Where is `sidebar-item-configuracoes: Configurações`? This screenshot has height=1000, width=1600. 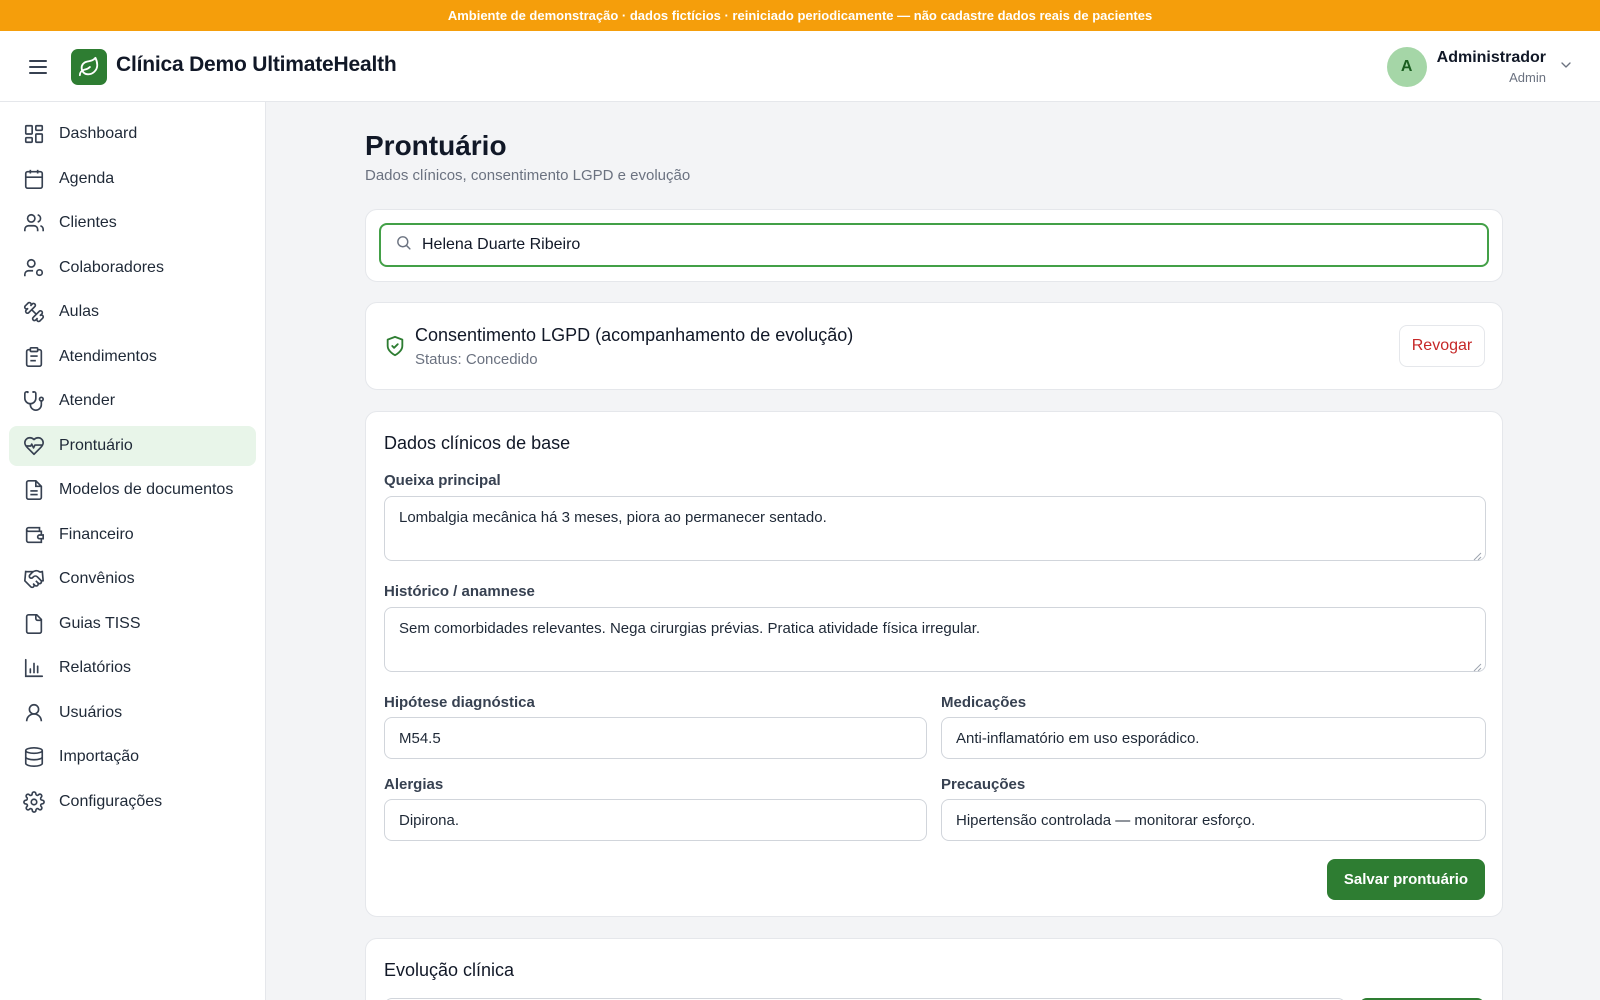 sidebar-item-configuracoes: Configurações is located at coordinates (132, 802).